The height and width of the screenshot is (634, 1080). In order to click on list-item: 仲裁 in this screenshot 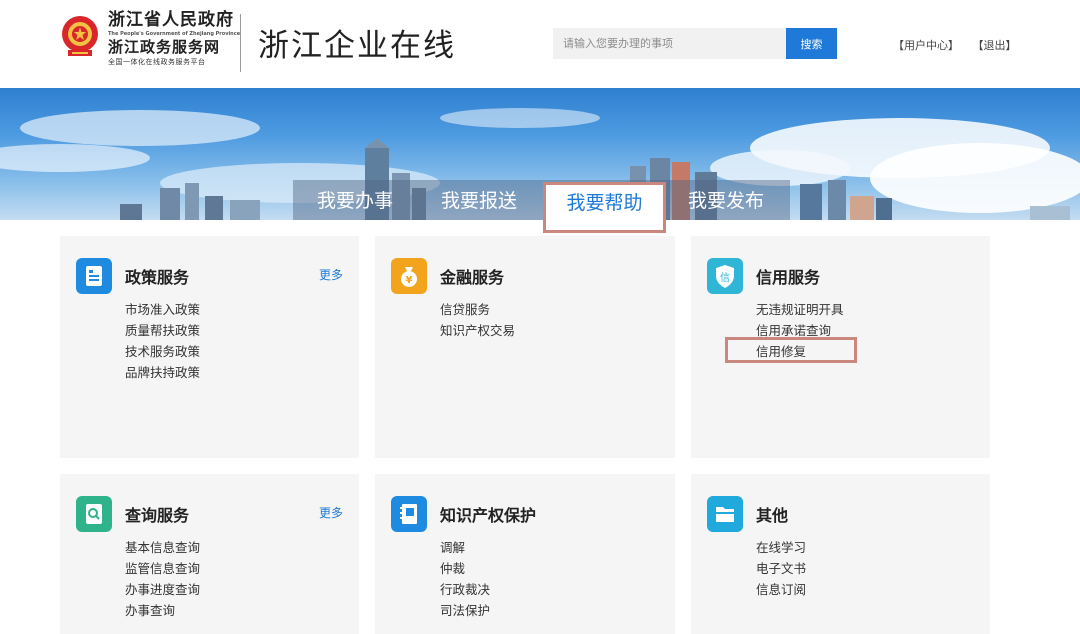, I will do `click(465, 568)`.